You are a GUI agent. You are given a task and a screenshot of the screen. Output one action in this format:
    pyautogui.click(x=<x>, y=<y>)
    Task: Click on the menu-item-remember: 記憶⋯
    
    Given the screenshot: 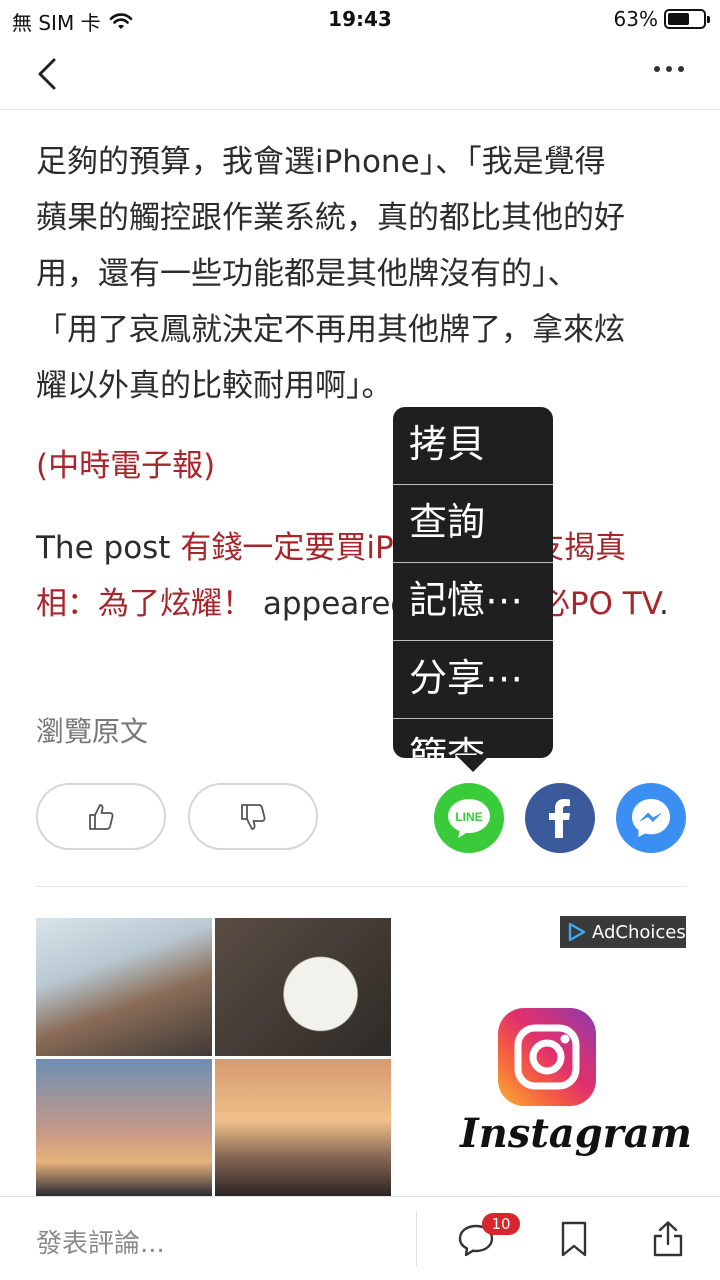 What is the action you would take?
    pyautogui.click(x=473, y=602)
    